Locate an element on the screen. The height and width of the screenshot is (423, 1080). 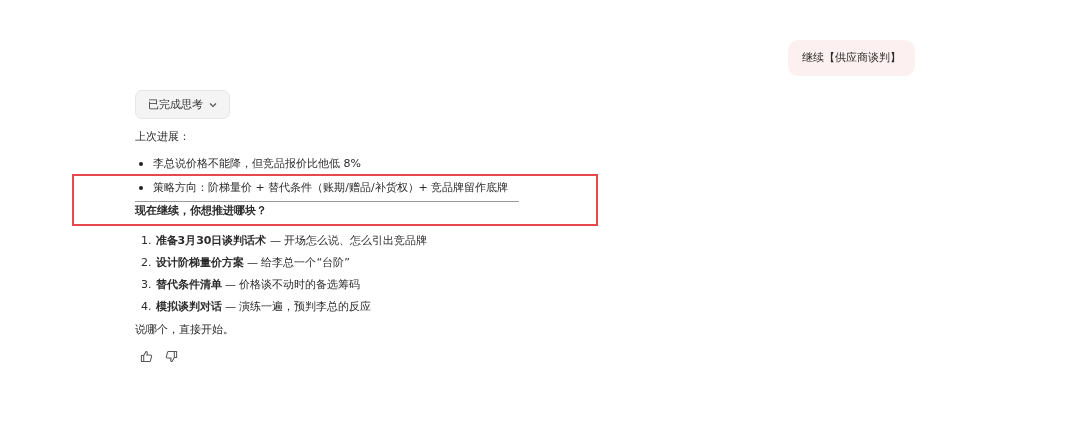
list-item: 模拟谈判对话 — 演练一遍，预判李总的反应 is located at coordinates (263, 307).